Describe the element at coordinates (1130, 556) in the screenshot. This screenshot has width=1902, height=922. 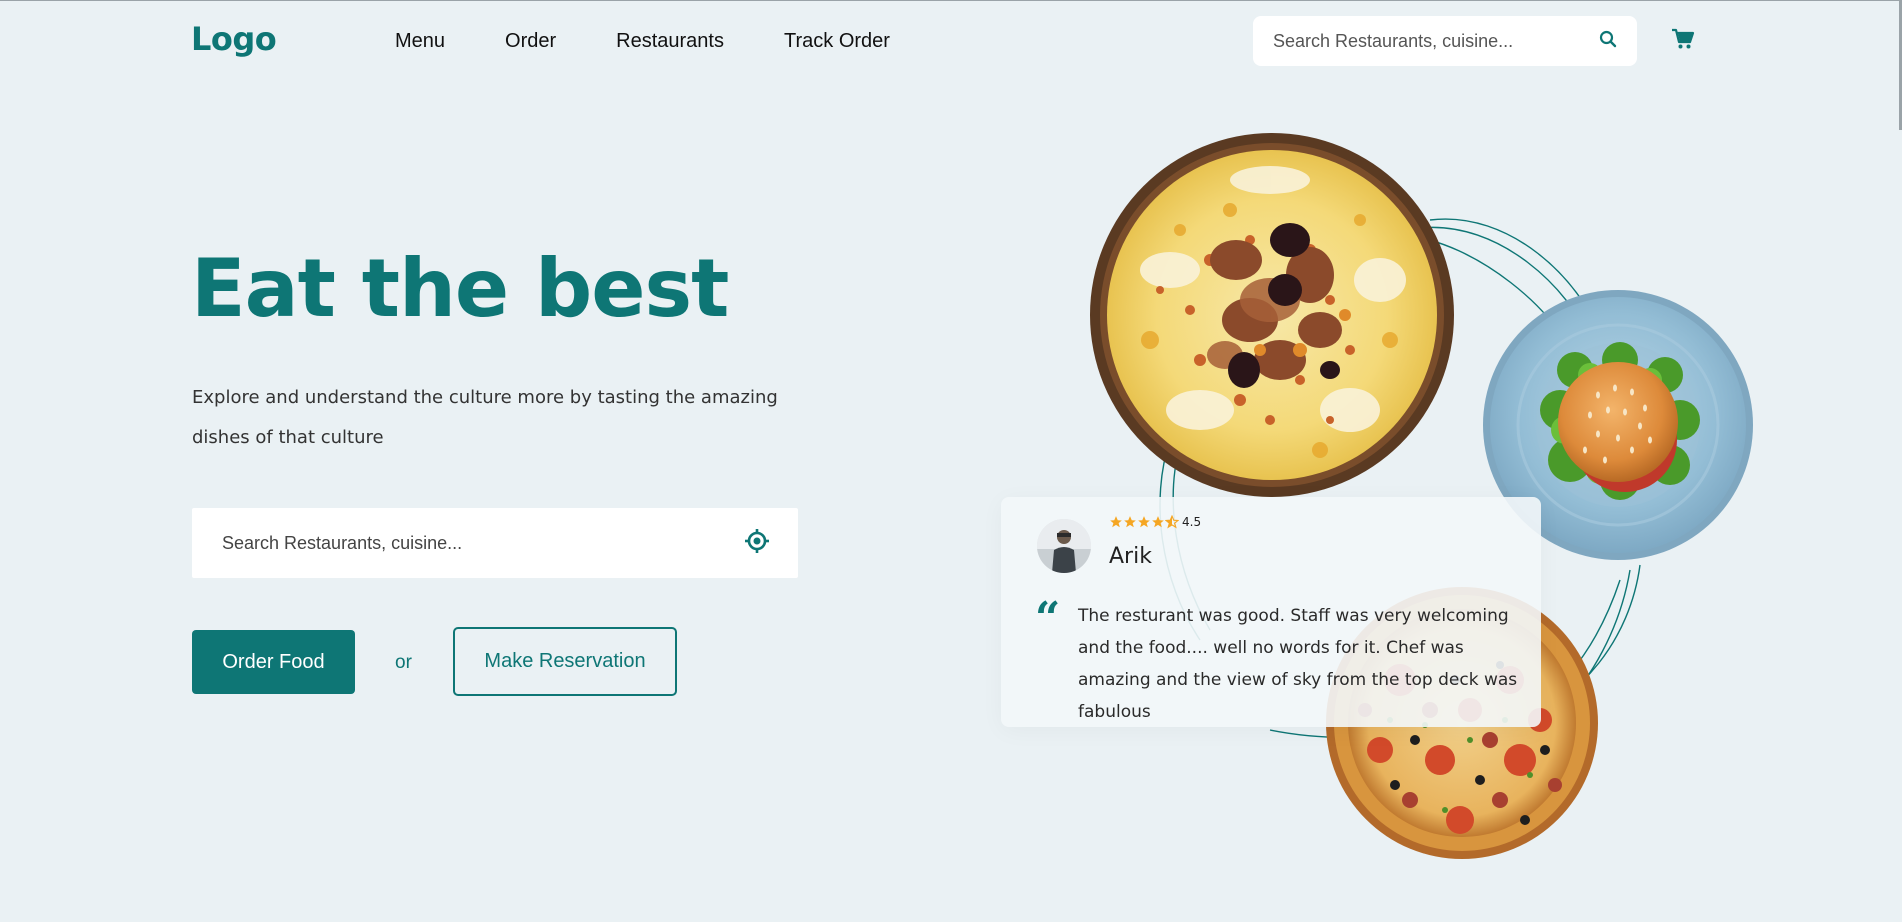
I see `reviewer-name: Arik` at that location.